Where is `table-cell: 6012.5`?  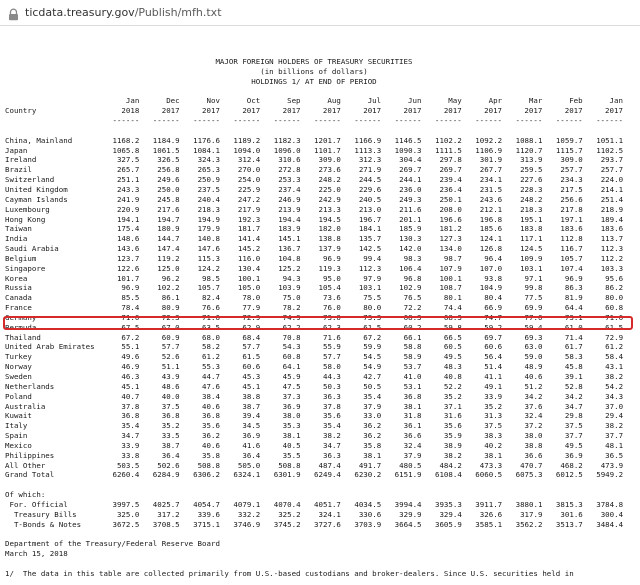
table-cell: 6012.5 is located at coordinates (562, 475).